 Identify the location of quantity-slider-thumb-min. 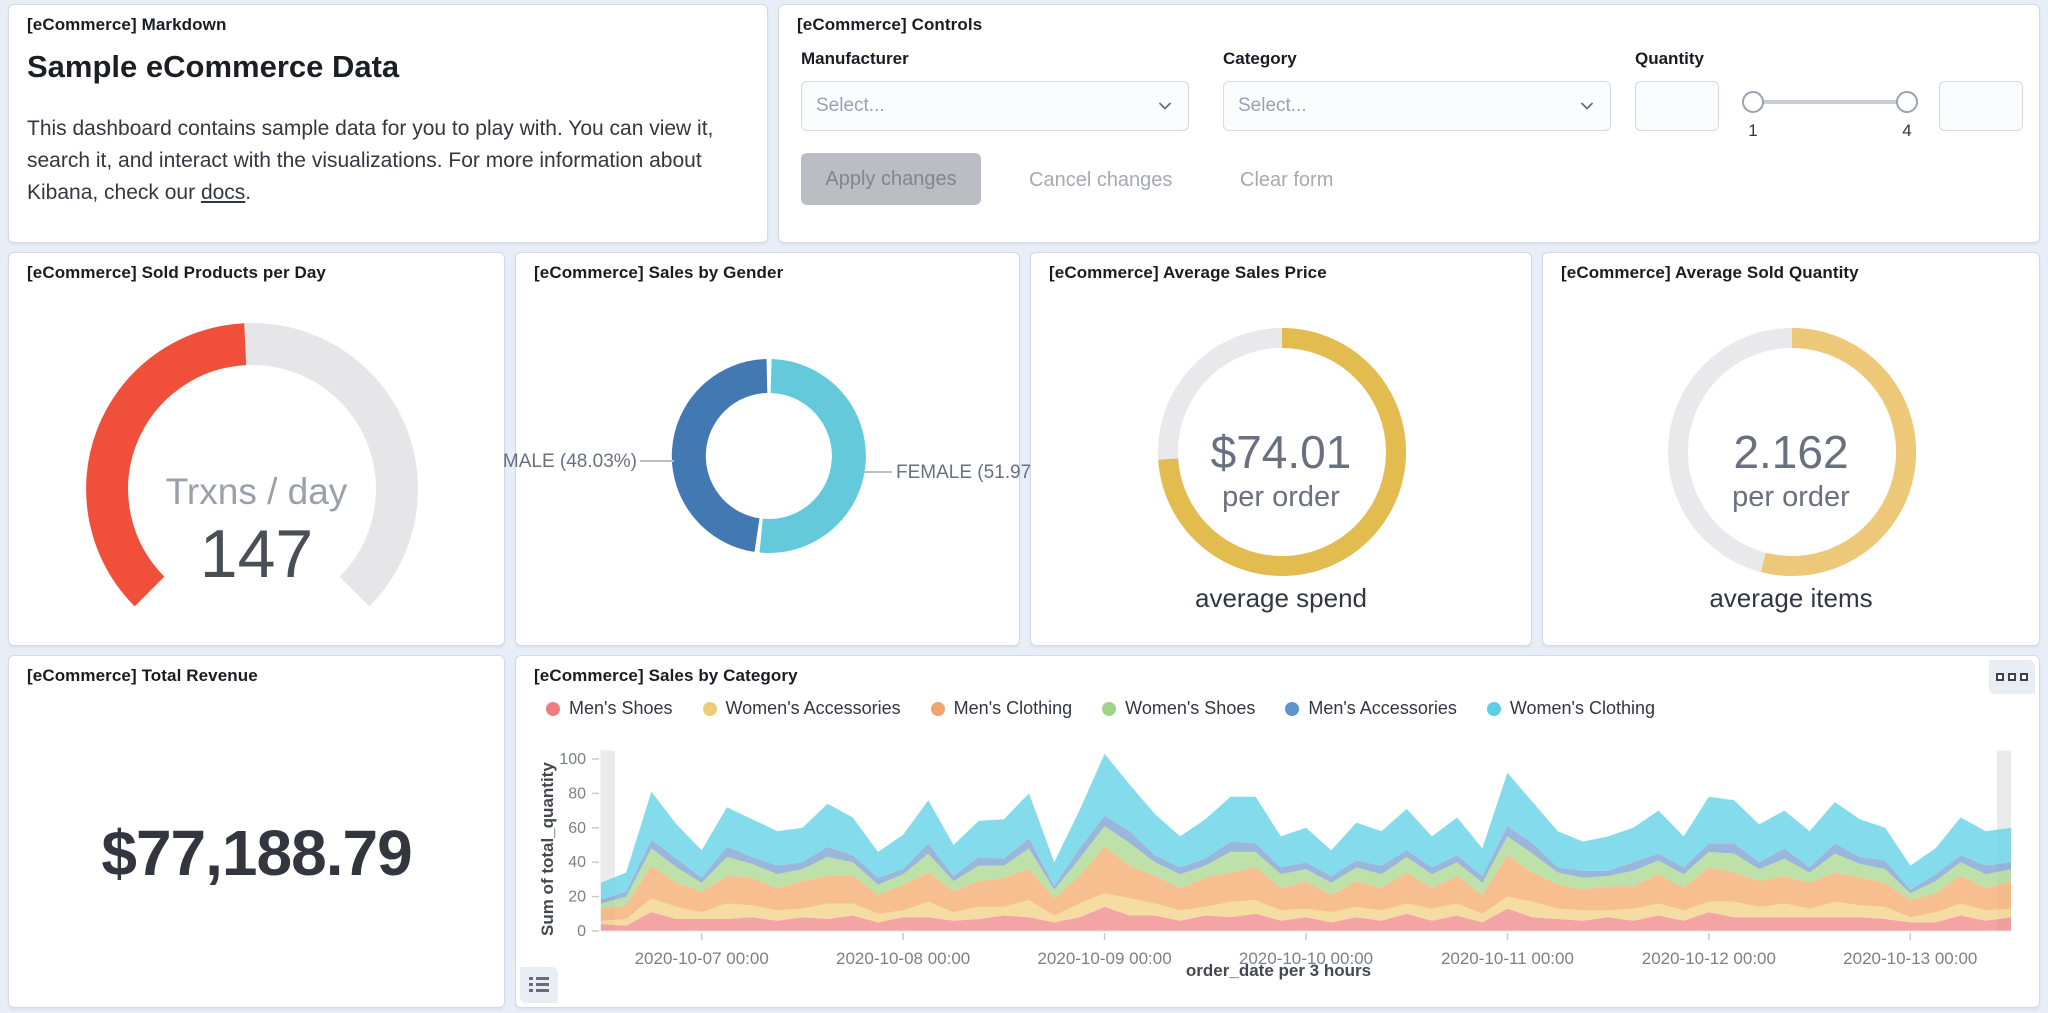
(1753, 102).